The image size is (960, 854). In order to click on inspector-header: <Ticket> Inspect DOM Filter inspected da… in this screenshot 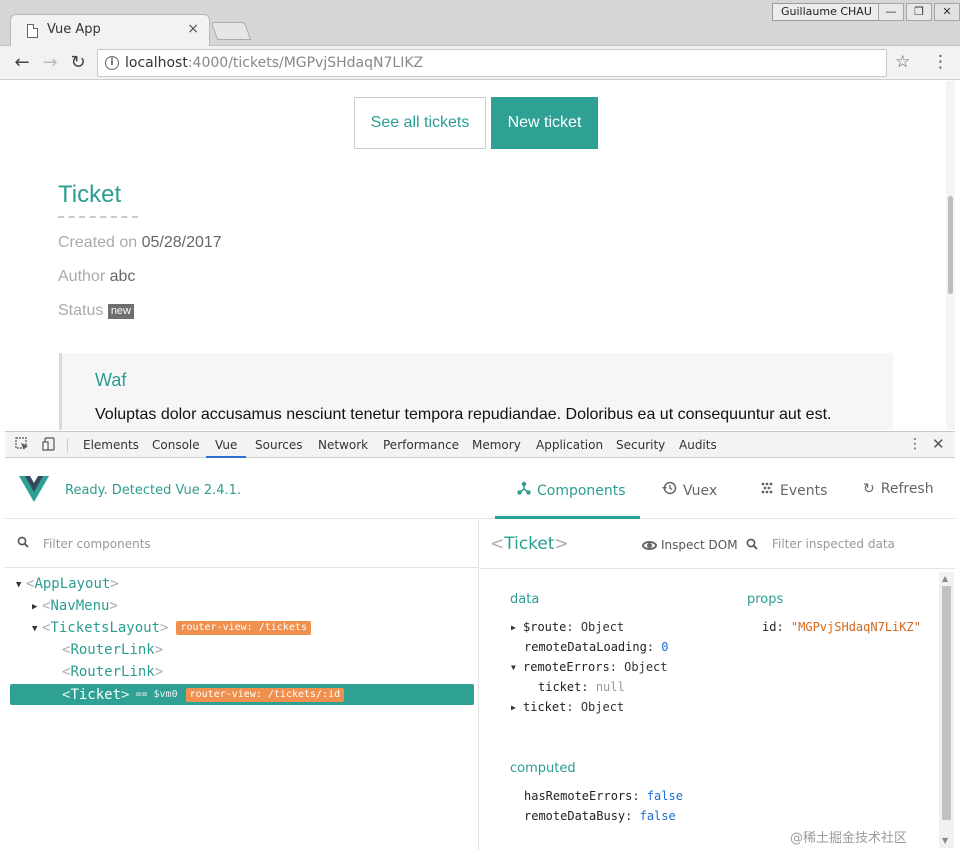, I will do `click(717, 544)`.